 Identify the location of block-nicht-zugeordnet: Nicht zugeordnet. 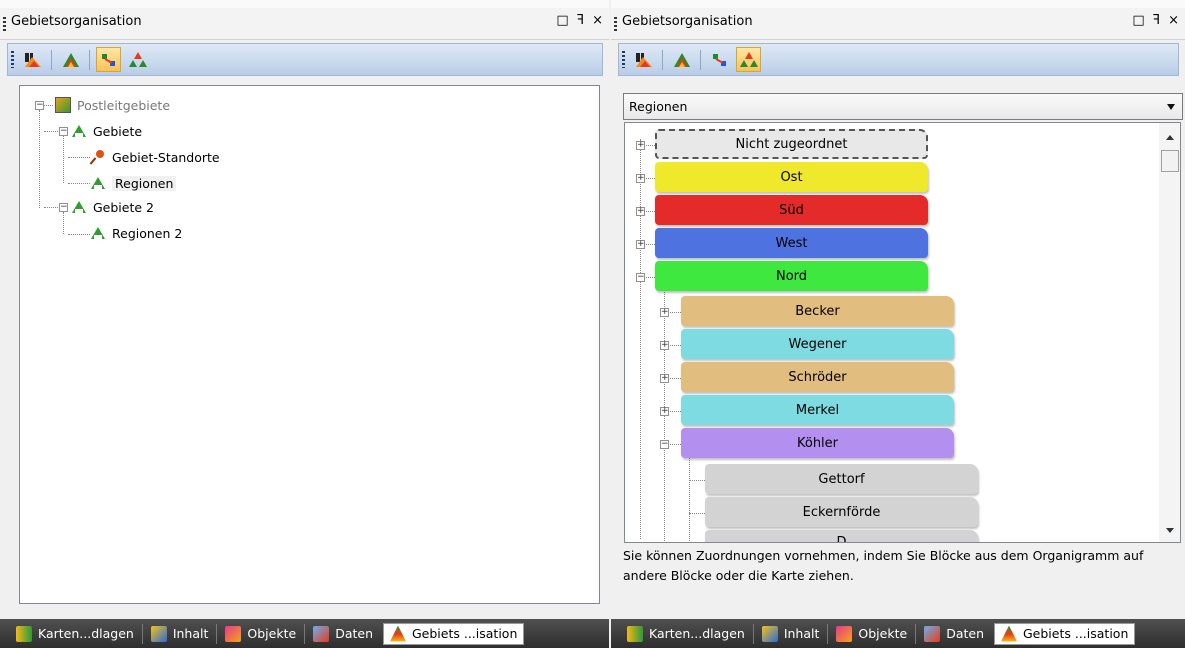
(791, 144).